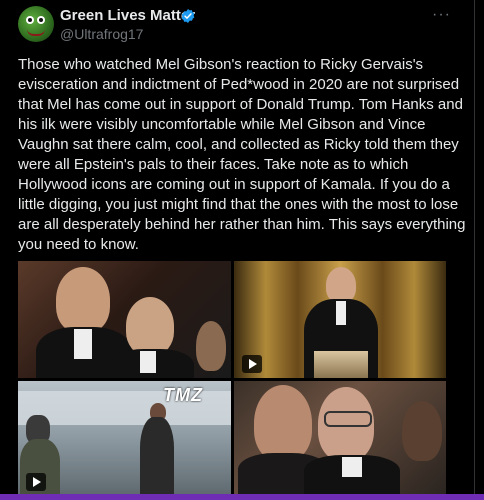 The height and width of the screenshot is (500, 484). I want to click on author-handle: @Ultrafrog17, so click(101, 34).